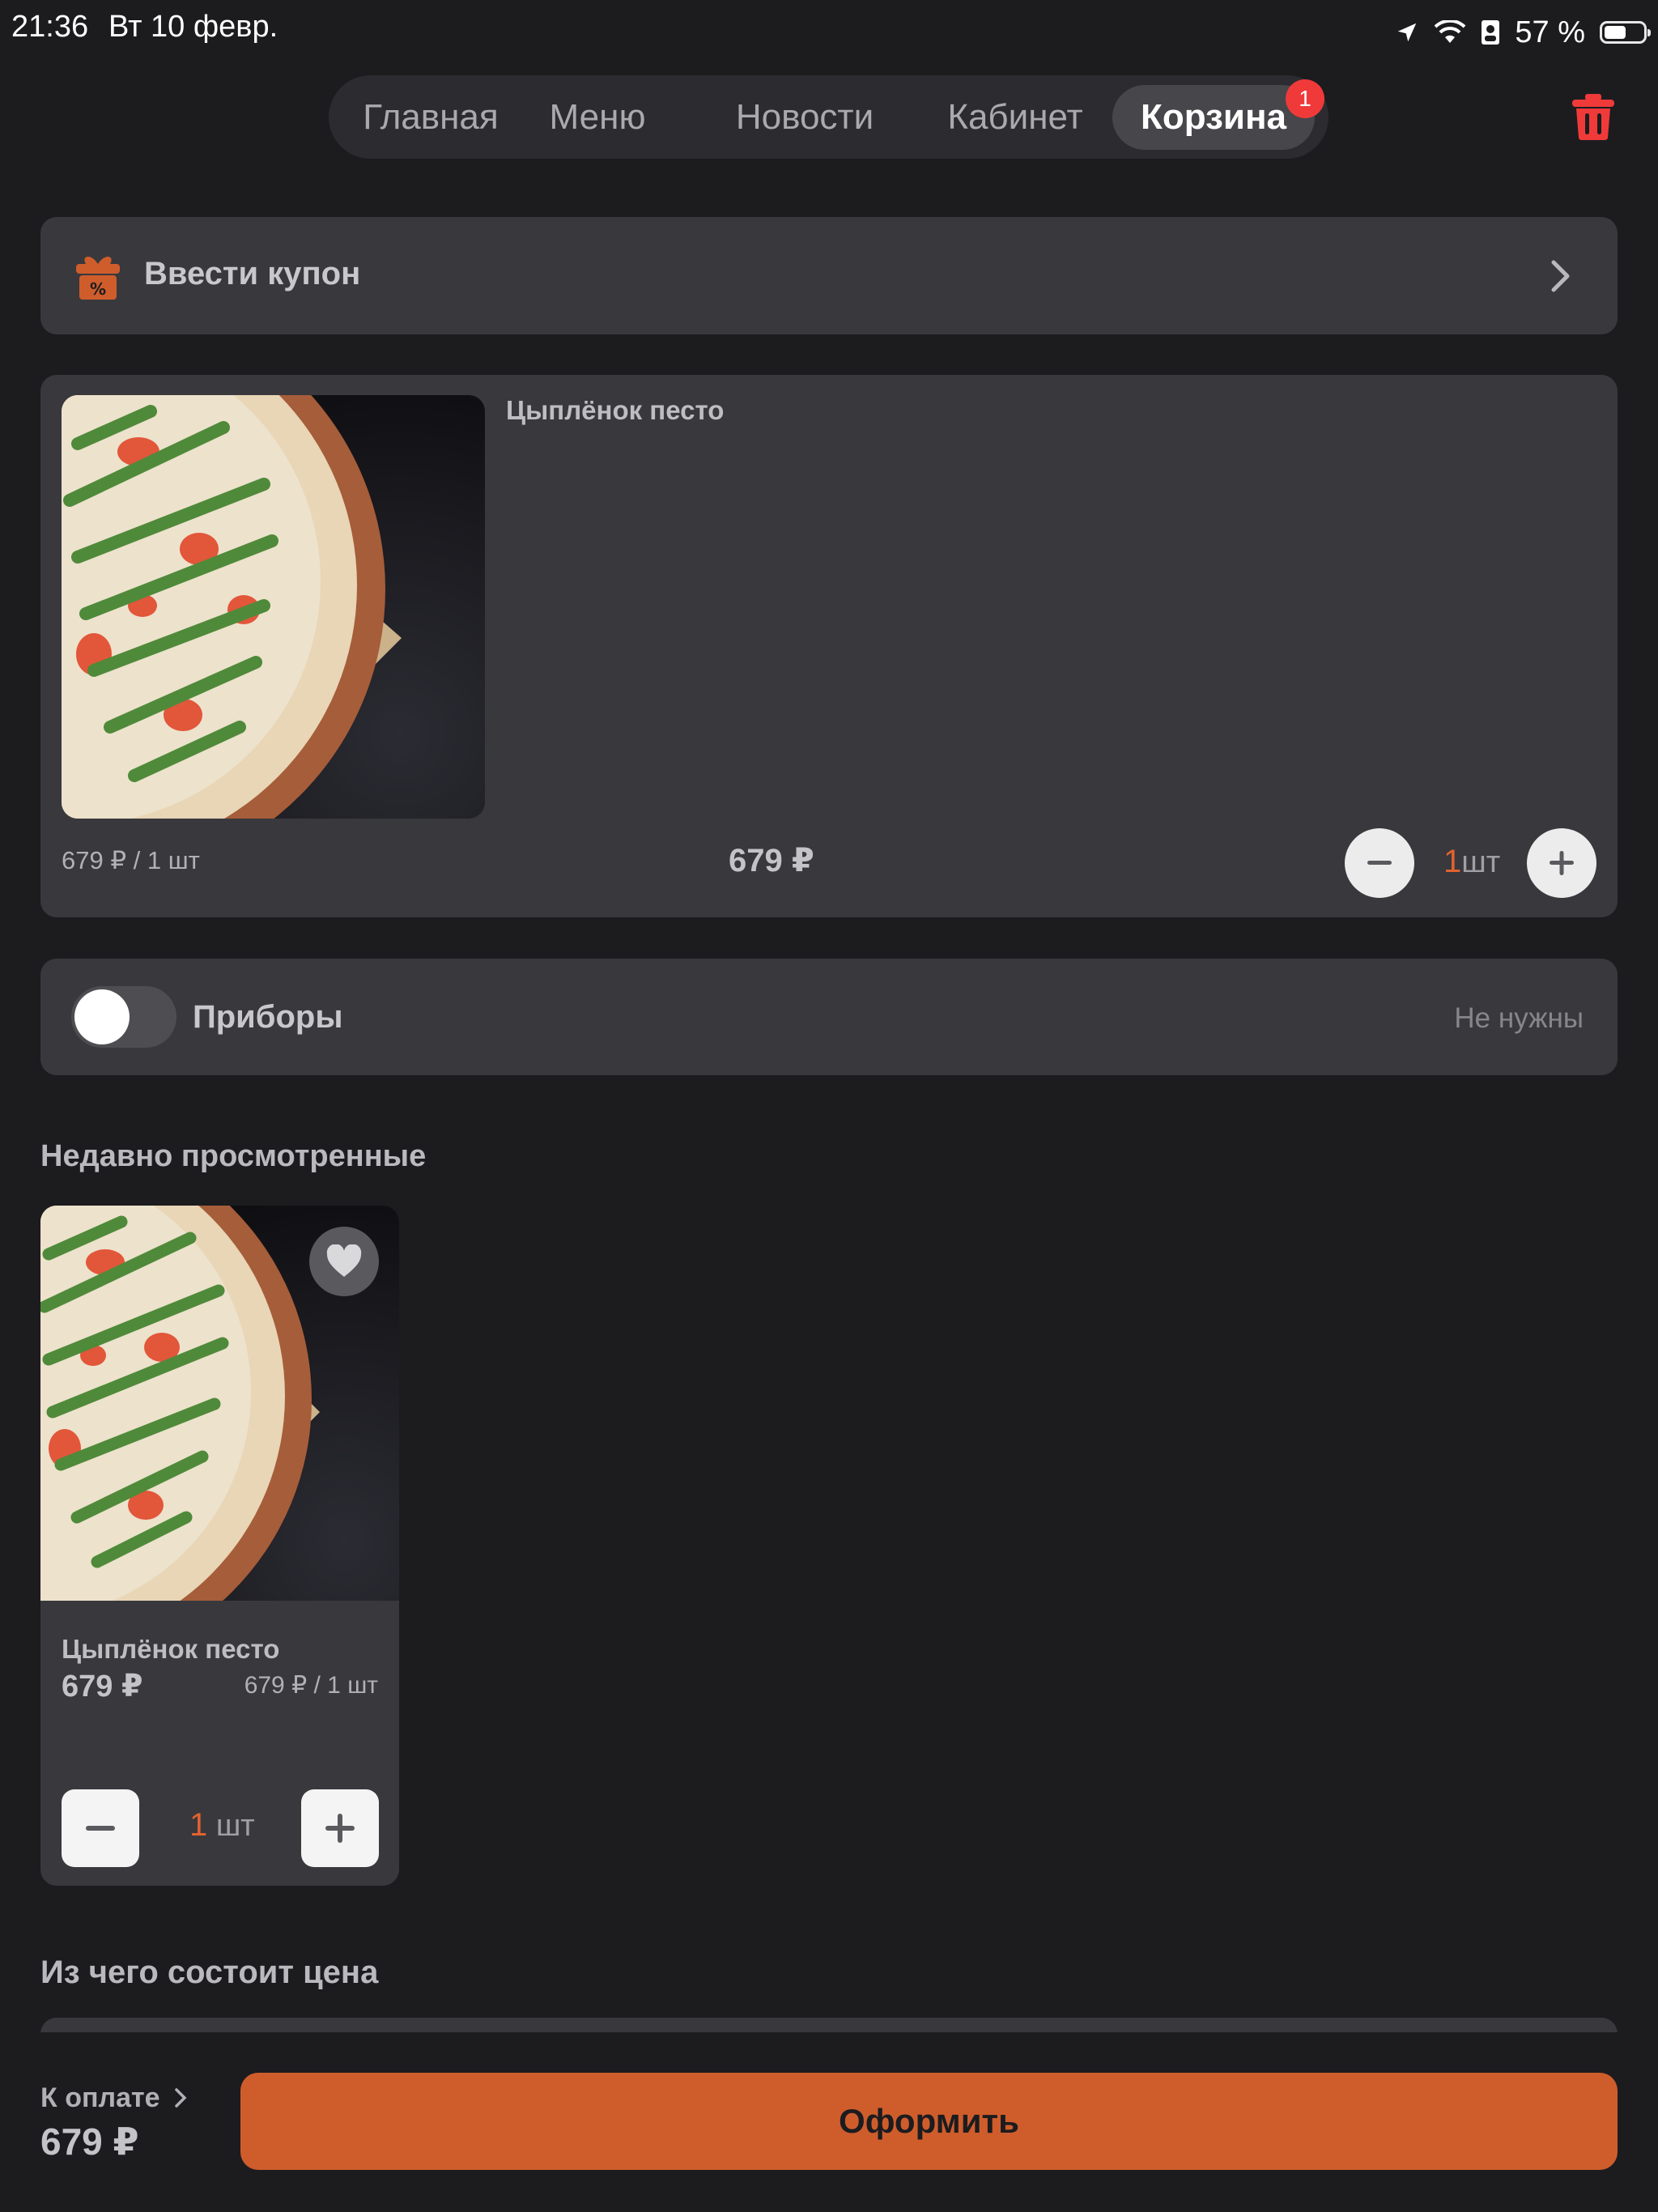 The width and height of the screenshot is (1658, 2212). I want to click on status-indicators: 57 %, so click(1523, 32).